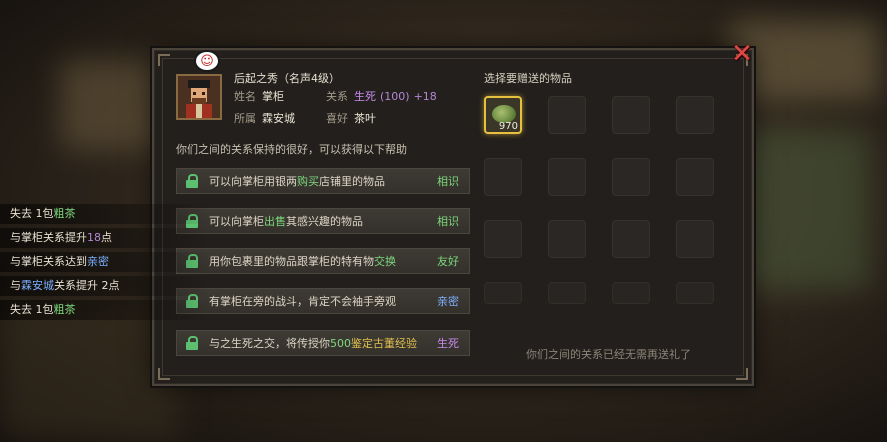 The width and height of the screenshot is (887, 442). Describe the element at coordinates (425, 96) in the screenshot. I see `relation-bonus: +18` at that location.